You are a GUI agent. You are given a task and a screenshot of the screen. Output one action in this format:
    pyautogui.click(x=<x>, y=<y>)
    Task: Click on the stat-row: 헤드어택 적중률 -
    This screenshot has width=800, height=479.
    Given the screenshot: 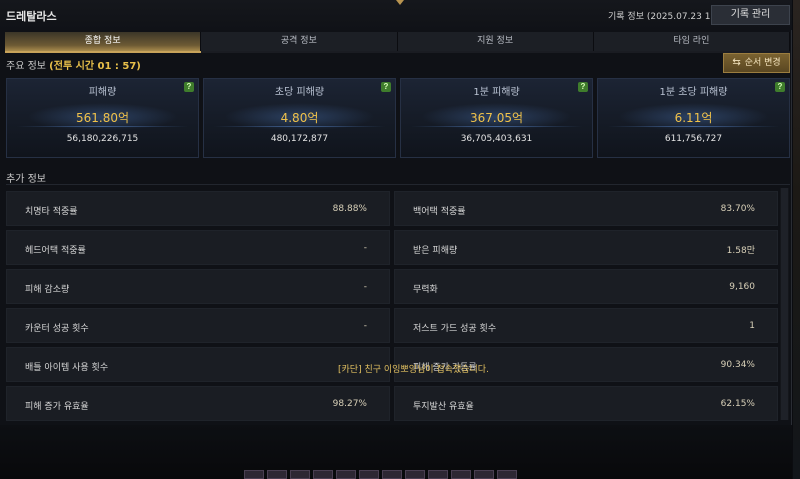 What is the action you would take?
    pyautogui.click(x=198, y=247)
    